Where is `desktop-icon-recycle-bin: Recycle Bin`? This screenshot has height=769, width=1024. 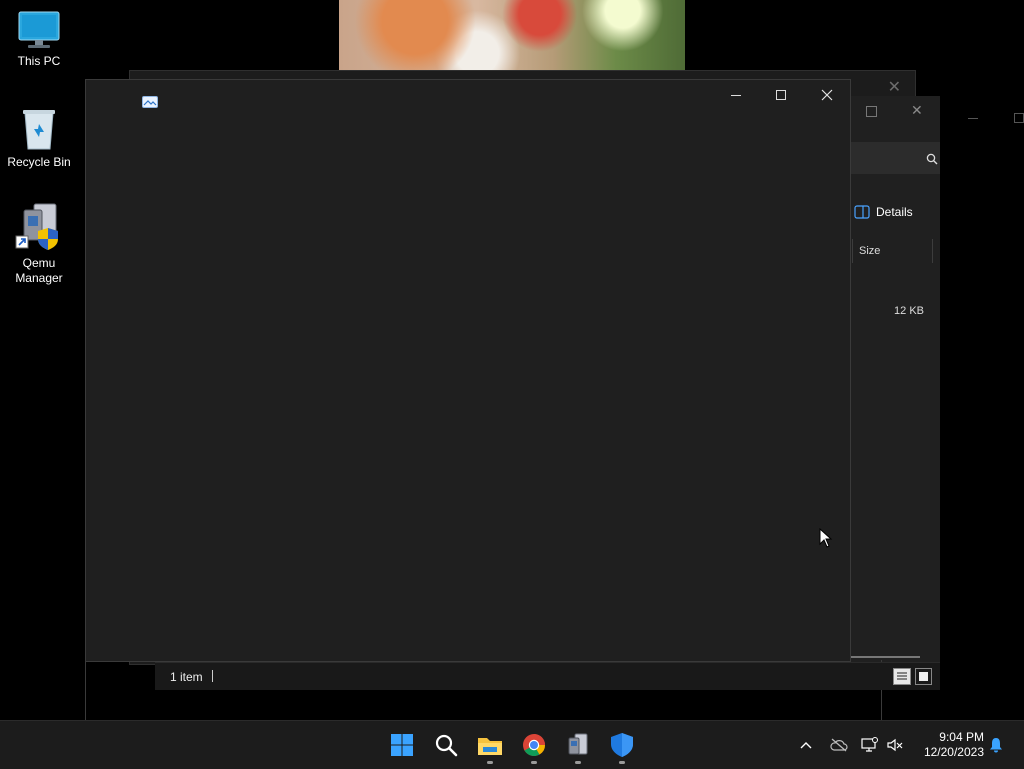
desktop-icon-recycle-bin: Recycle Bin is located at coordinates (39, 138).